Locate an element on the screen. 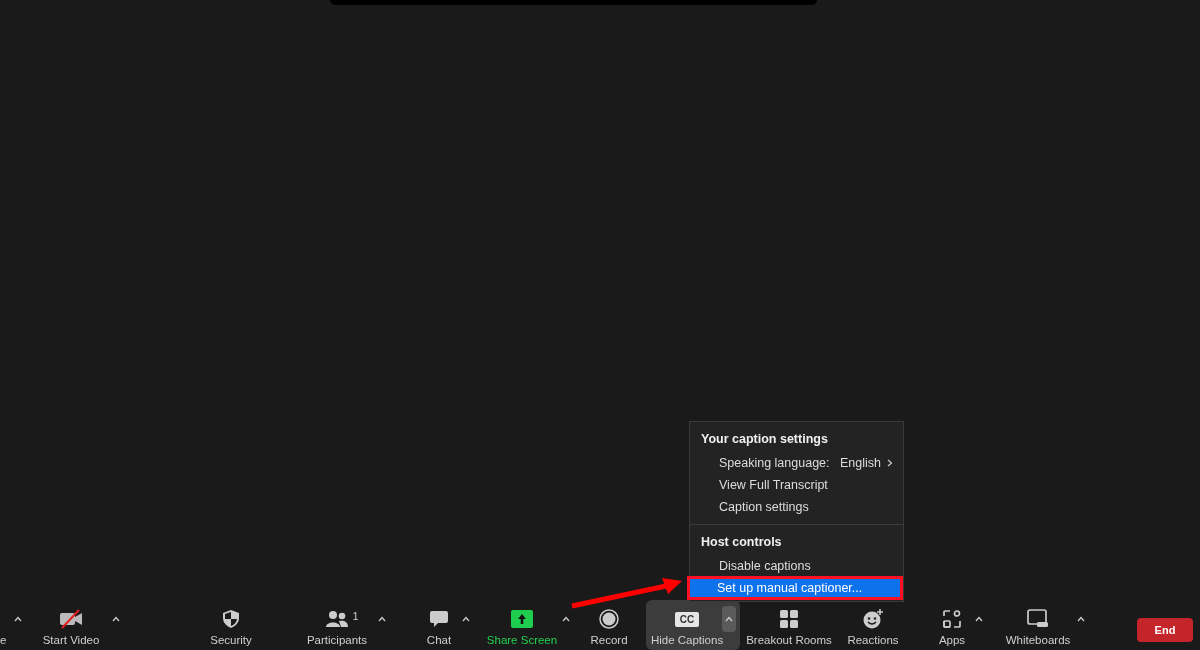 The image size is (1200, 650). menu-item: Speaking language: English is located at coordinates (796, 463).